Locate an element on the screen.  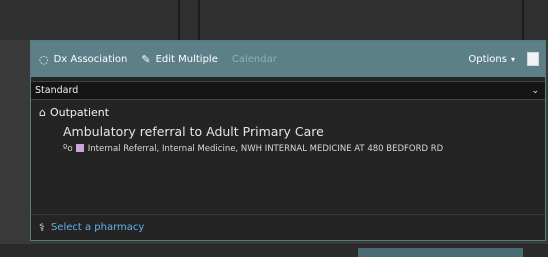
calendar-label: Calendar is located at coordinates (254, 59).